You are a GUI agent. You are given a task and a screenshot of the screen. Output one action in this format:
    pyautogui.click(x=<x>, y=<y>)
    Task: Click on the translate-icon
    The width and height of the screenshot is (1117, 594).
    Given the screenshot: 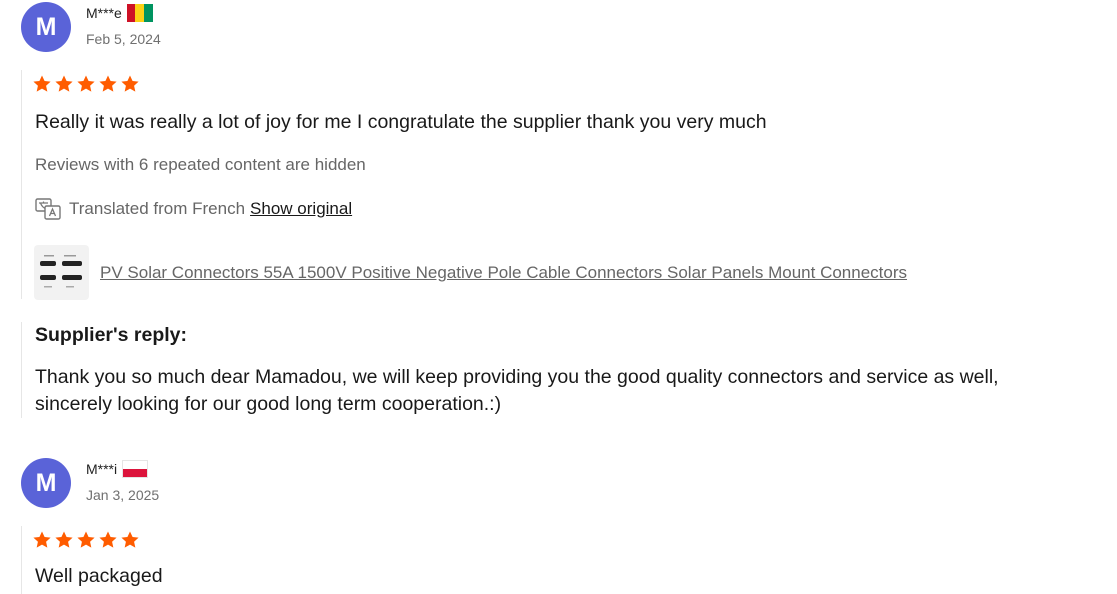 What is the action you would take?
    pyautogui.click(x=48, y=209)
    